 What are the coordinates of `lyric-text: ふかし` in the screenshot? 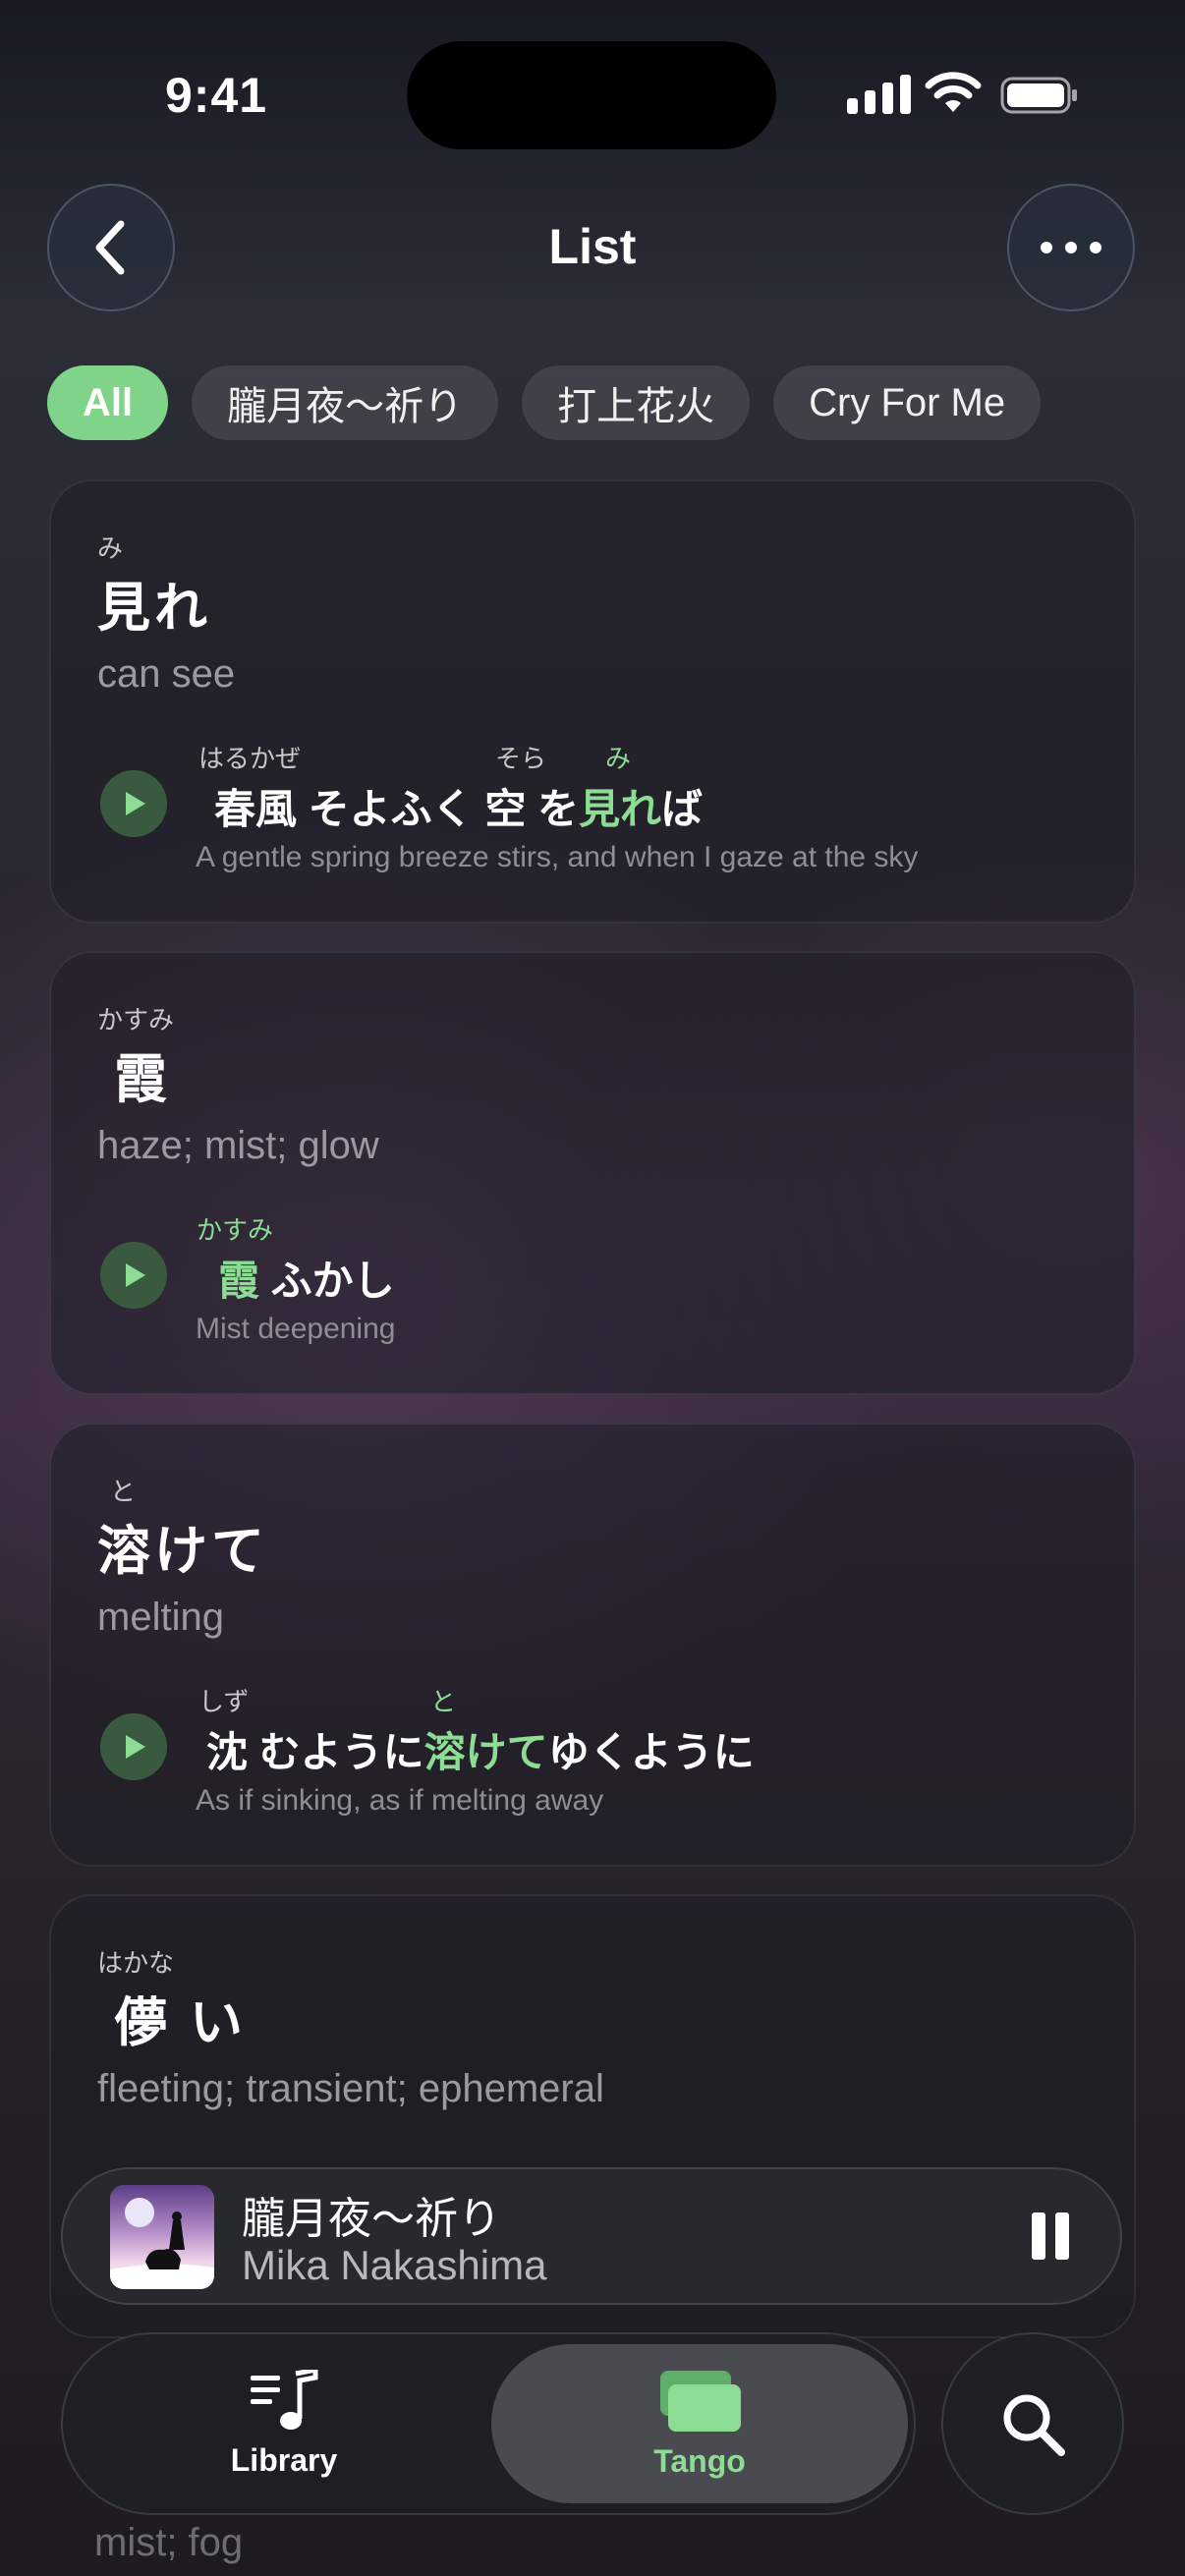 It's located at (327, 1281).